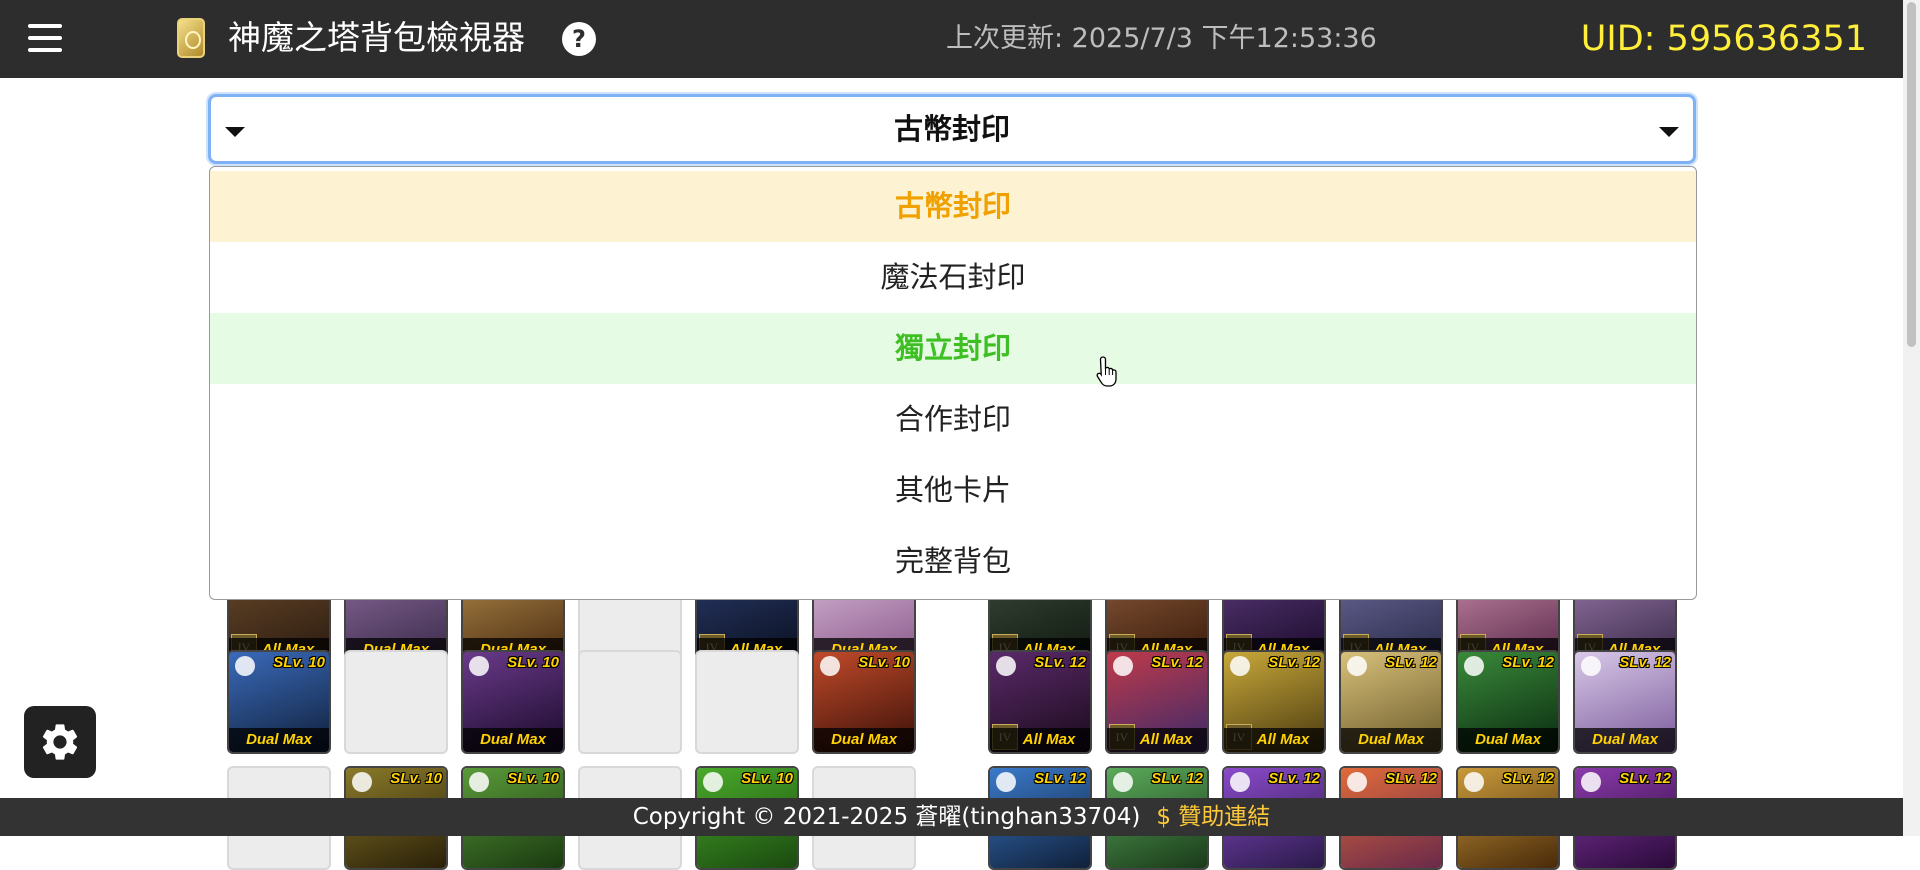 The width and height of the screenshot is (1920, 870). I want to click on option-other-cards: 其他卡片, so click(953, 490).